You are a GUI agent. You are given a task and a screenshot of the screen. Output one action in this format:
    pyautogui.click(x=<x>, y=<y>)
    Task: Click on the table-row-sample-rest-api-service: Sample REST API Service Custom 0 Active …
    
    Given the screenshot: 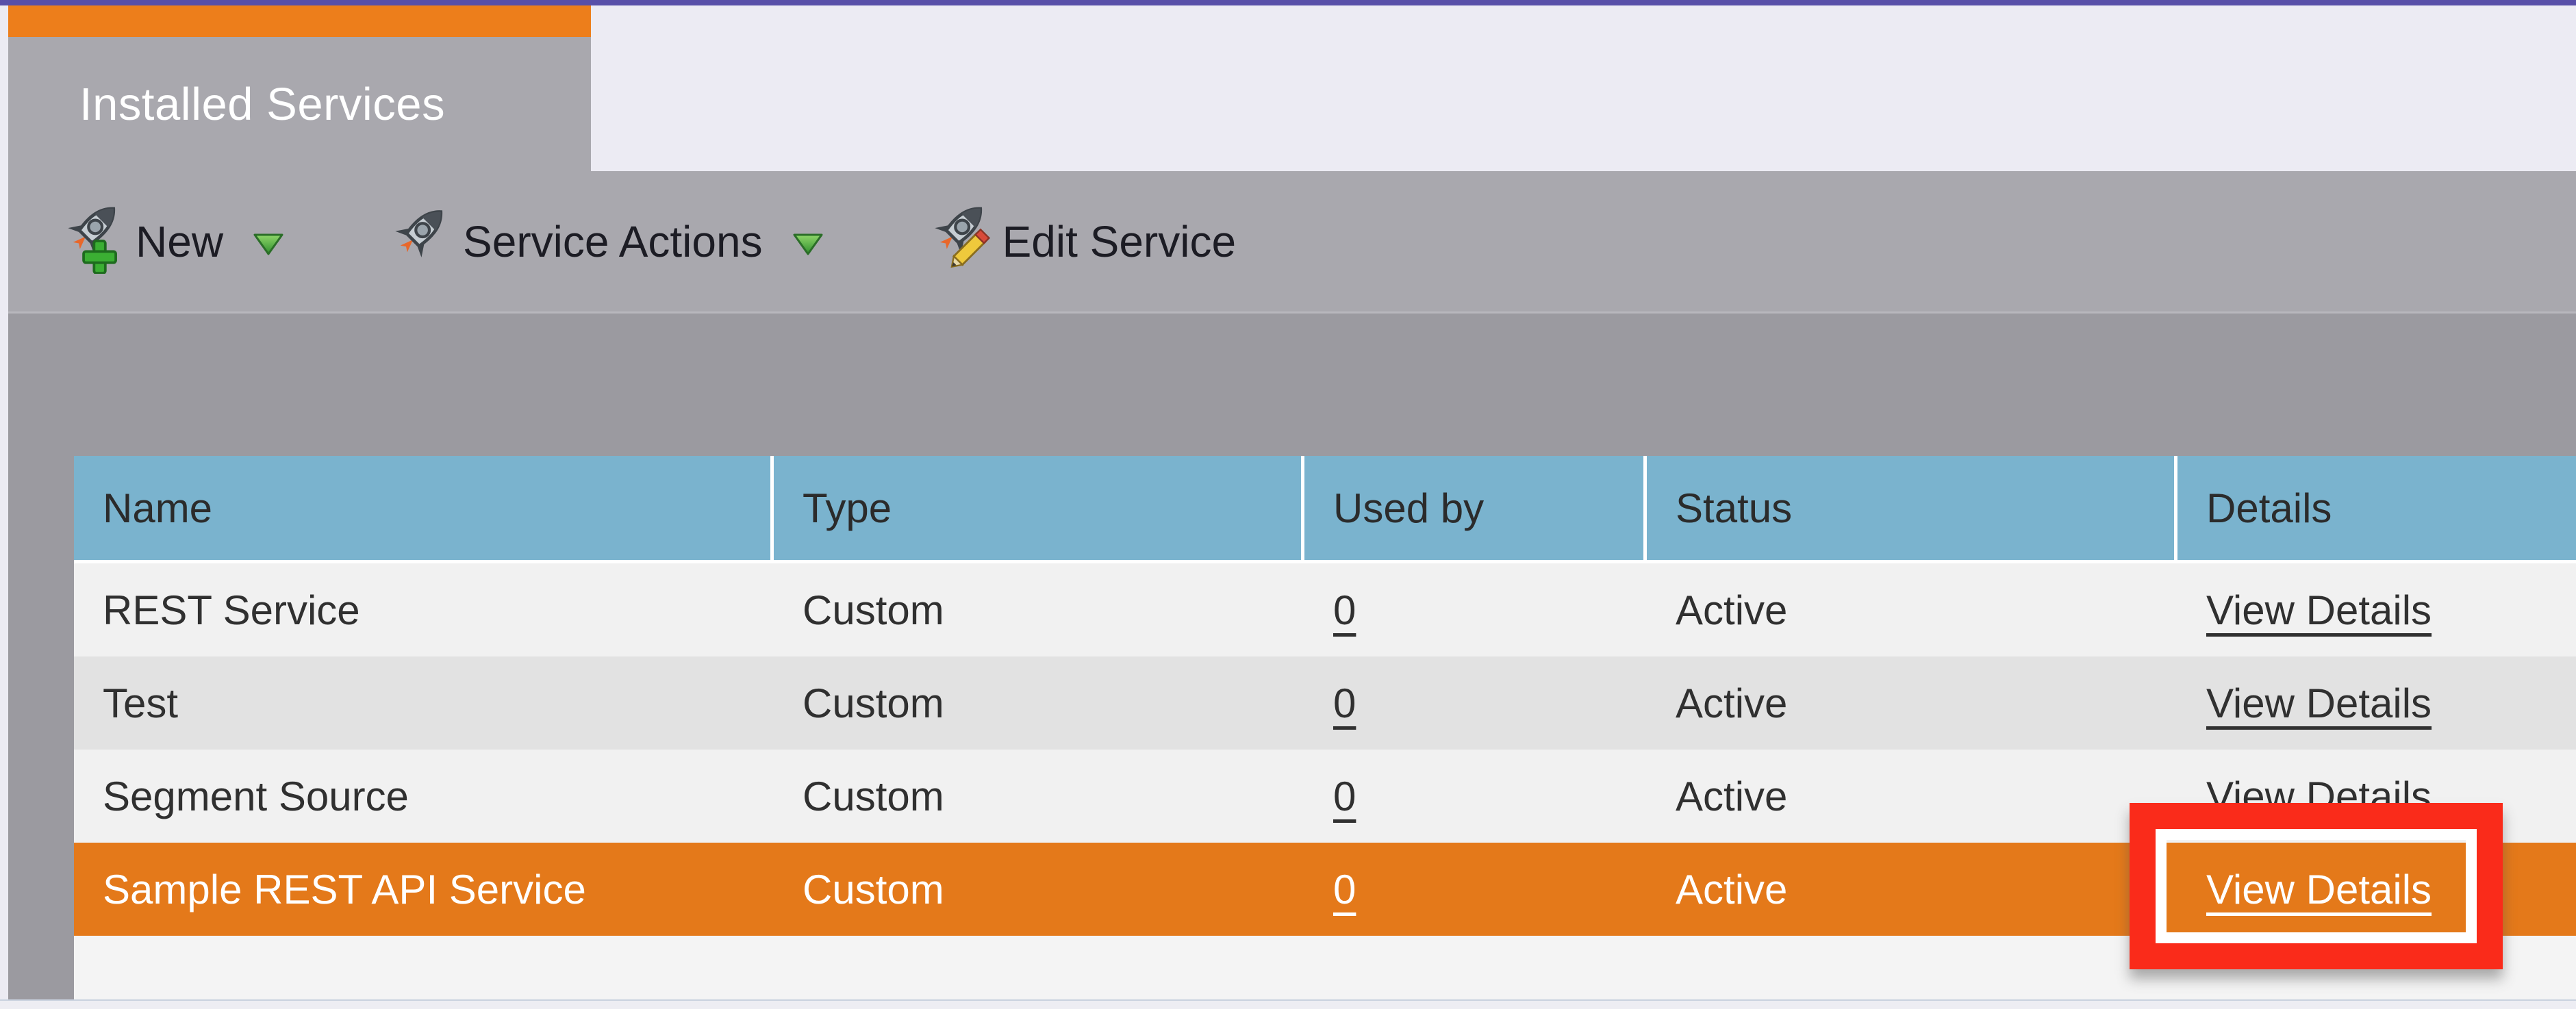 What is the action you would take?
    pyautogui.click(x=1325, y=890)
    